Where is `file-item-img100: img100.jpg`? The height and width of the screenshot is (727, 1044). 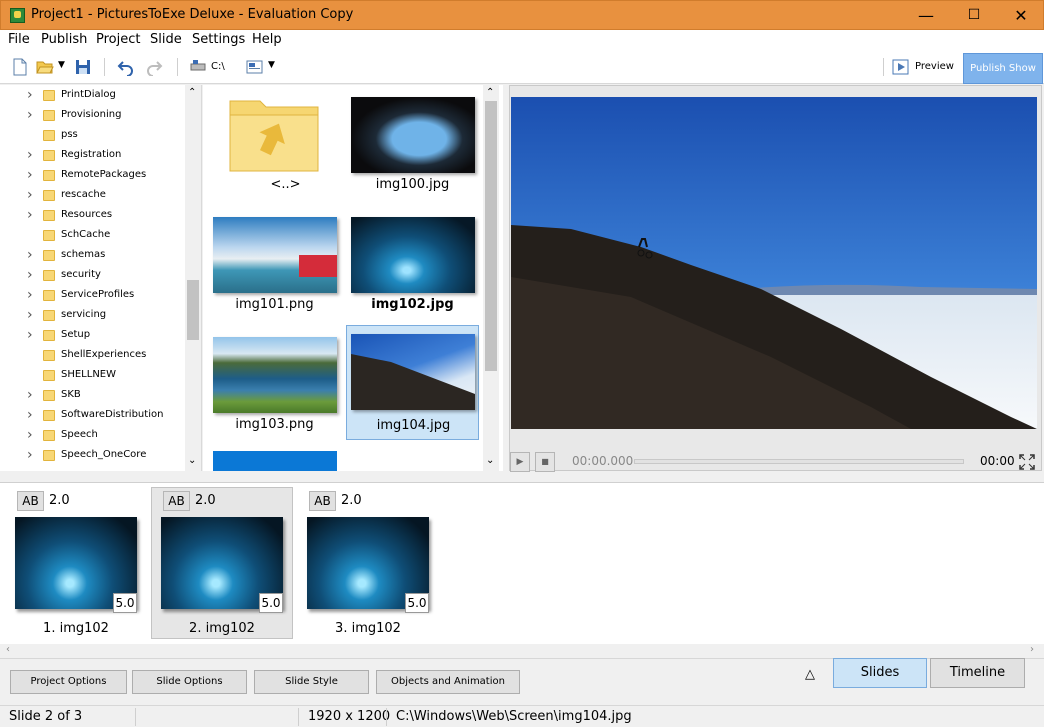 file-item-img100: img100.jpg is located at coordinates (408, 142).